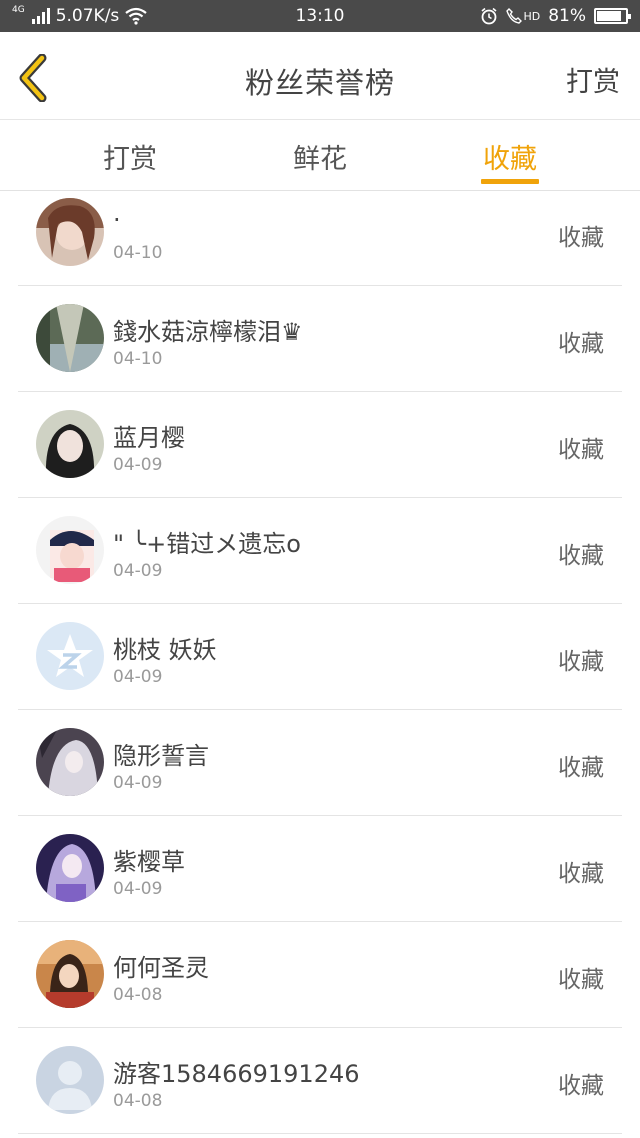  What do you see at coordinates (161, 968) in the screenshot?
I see `fan-name: 何何圣灵` at bounding box center [161, 968].